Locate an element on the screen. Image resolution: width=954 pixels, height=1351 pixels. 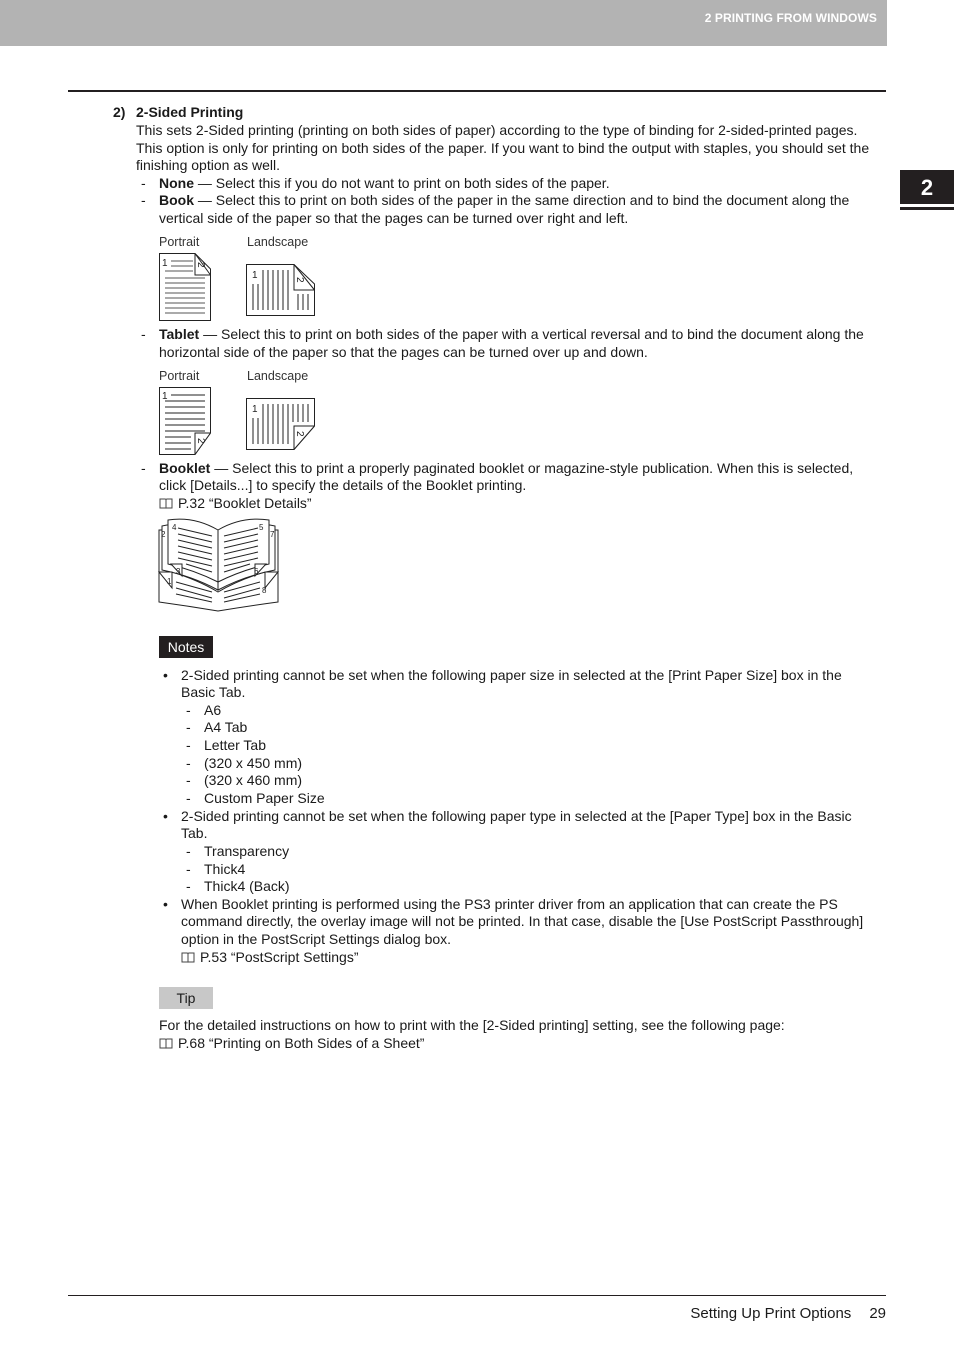
sub-item: Thick4 (Back) is located at coordinates (247, 886).